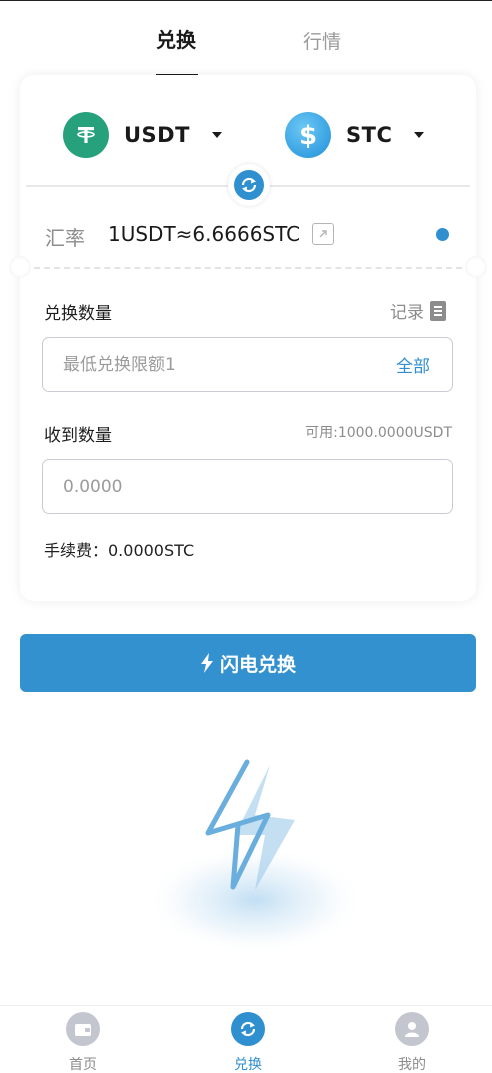 The image size is (492, 1073). Describe the element at coordinates (246, 49) in the screenshot. I see `top-tabs: 兑换 行情` at that location.